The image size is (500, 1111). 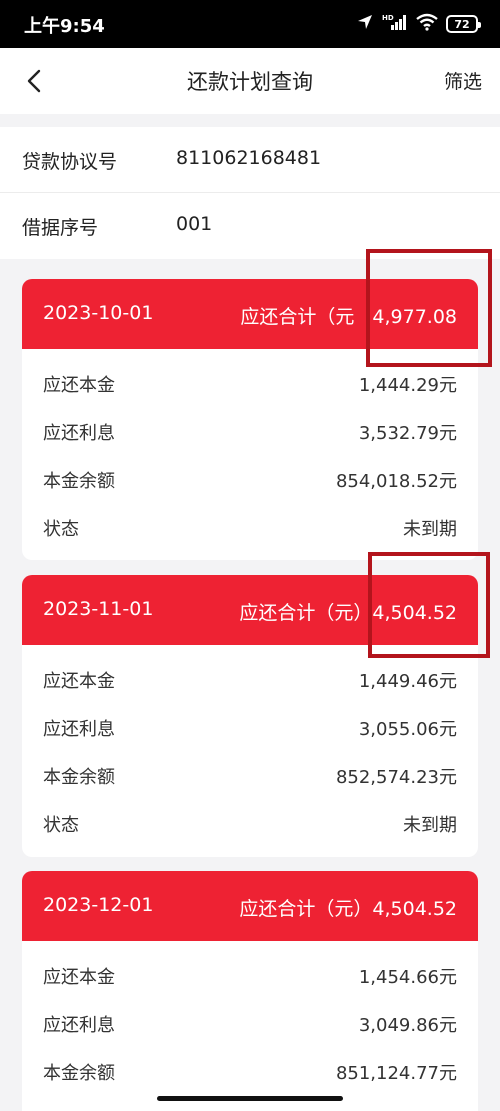 I want to click on back-button, so click(x=35, y=81).